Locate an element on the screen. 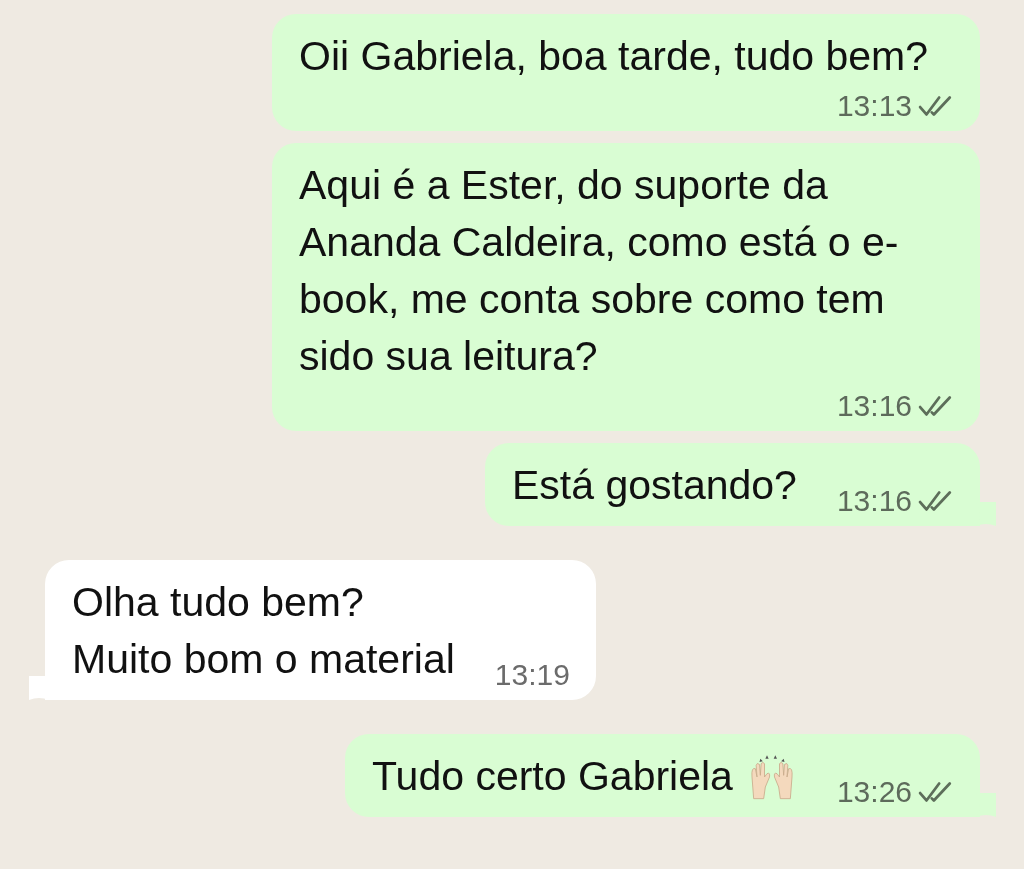 The width and height of the screenshot is (1024, 869). message-time: 13:19 is located at coordinates (532, 675).